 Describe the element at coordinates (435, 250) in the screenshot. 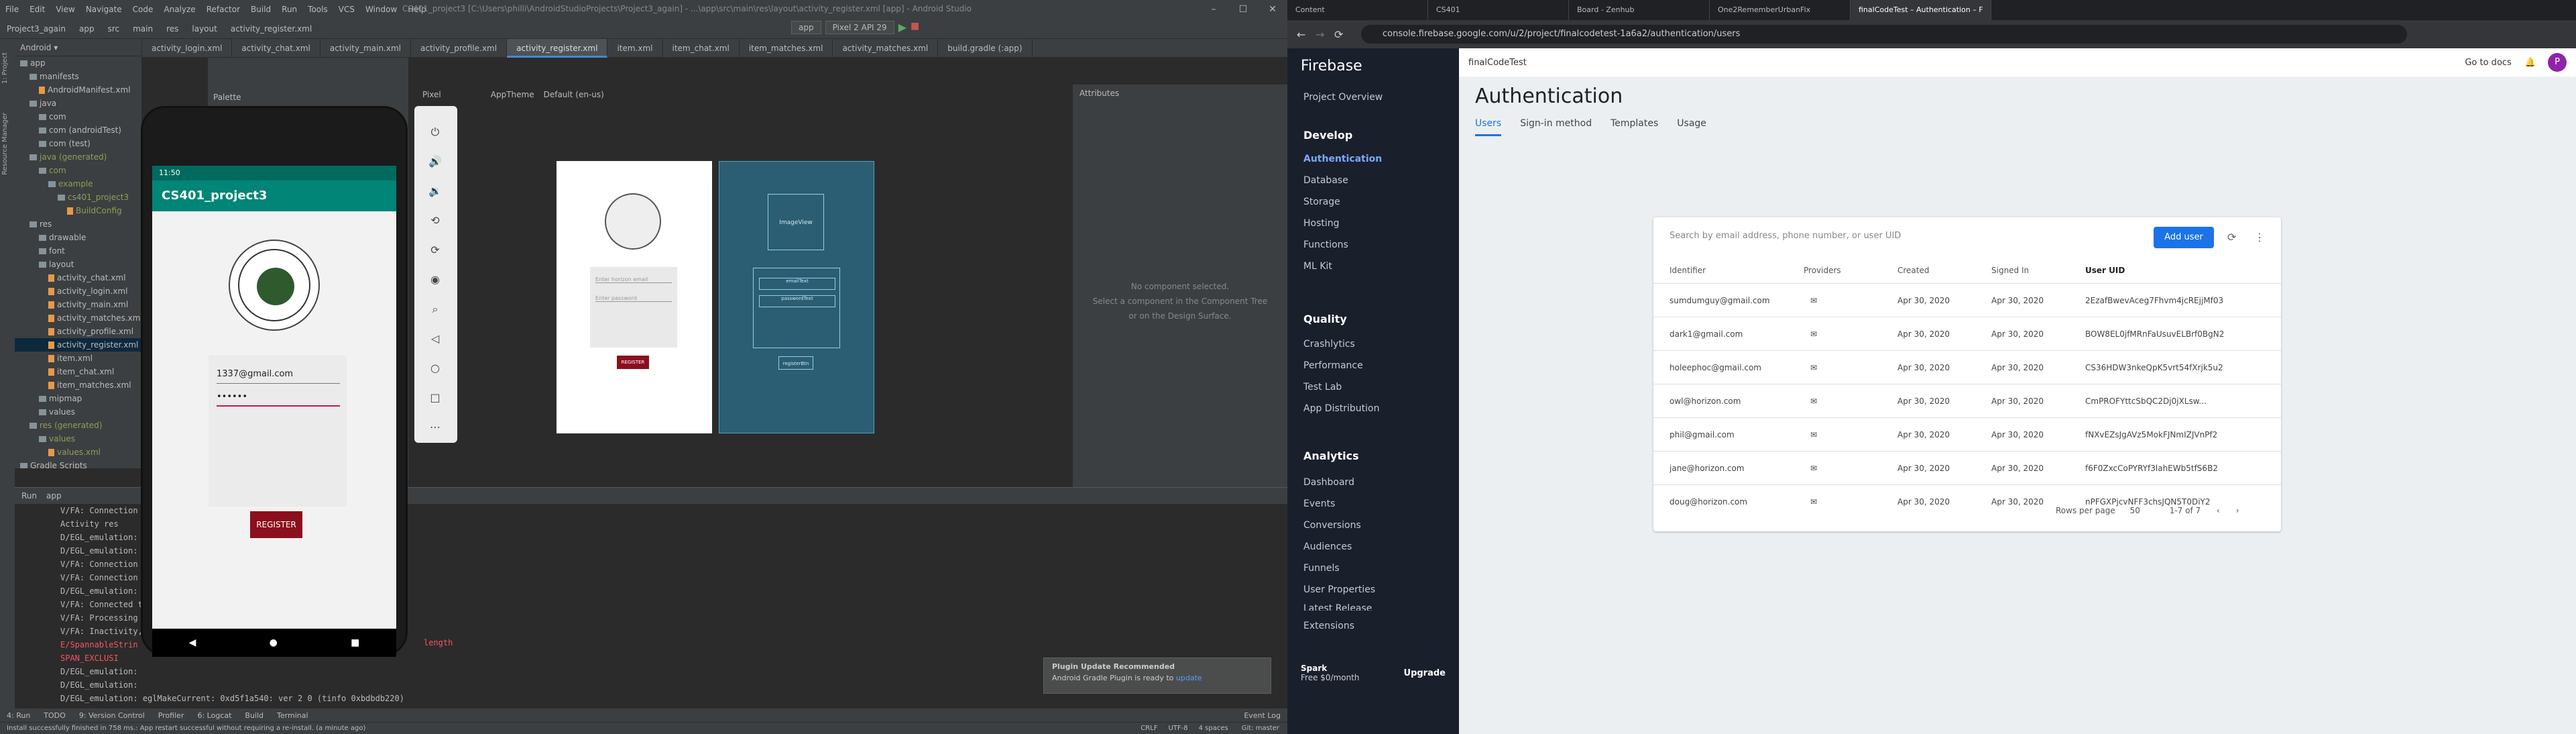

I see `rotate-right-icon: ⟳` at that location.